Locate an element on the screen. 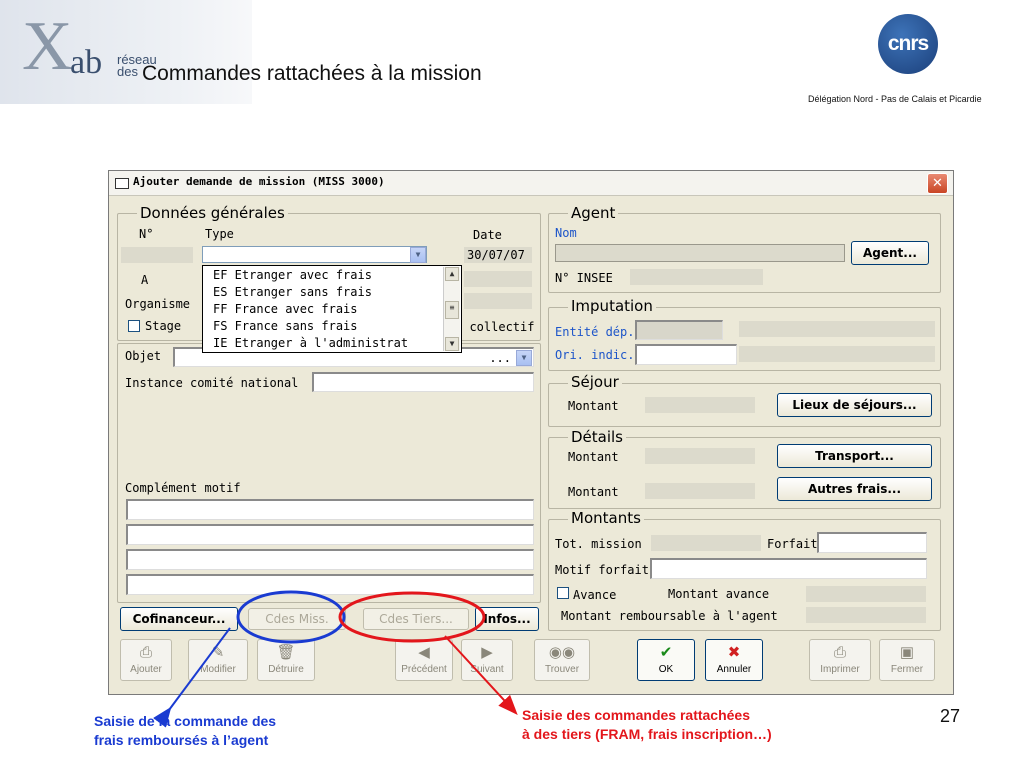 The height and width of the screenshot is (768, 1024). red-annotation-line2: à des tiers (FRAM, frais inscription…) is located at coordinates (647, 734).